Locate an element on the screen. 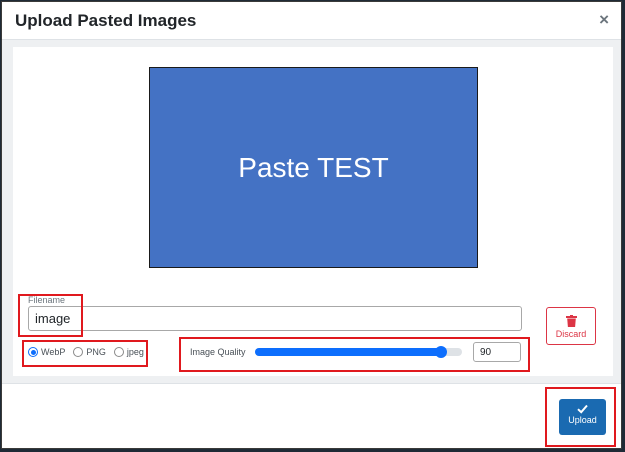 The width and height of the screenshot is (625, 452). upload-highlight-box is located at coordinates (580, 417).